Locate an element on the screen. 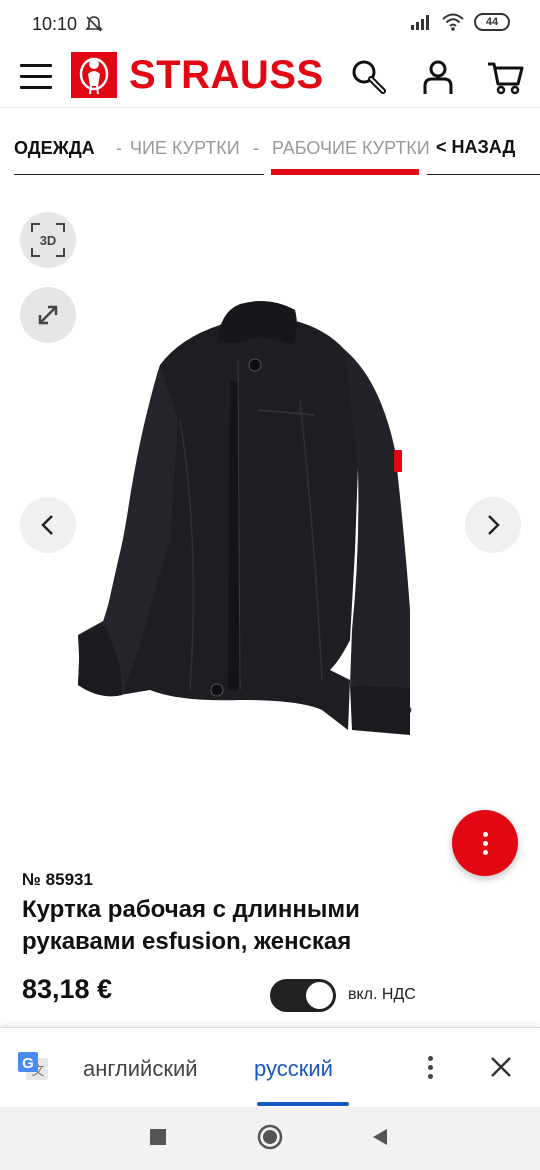 The image size is (540, 1170). status-icons: 44 is located at coordinates (460, 22).